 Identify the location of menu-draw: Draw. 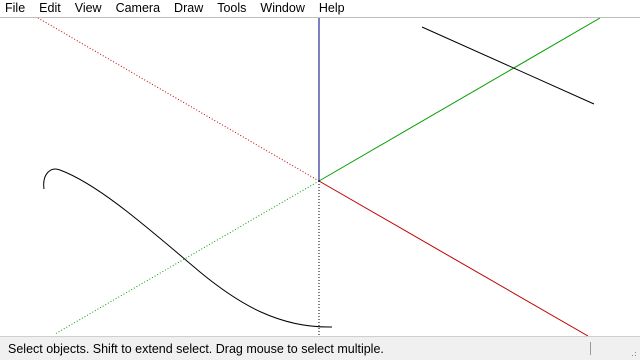
(188, 8).